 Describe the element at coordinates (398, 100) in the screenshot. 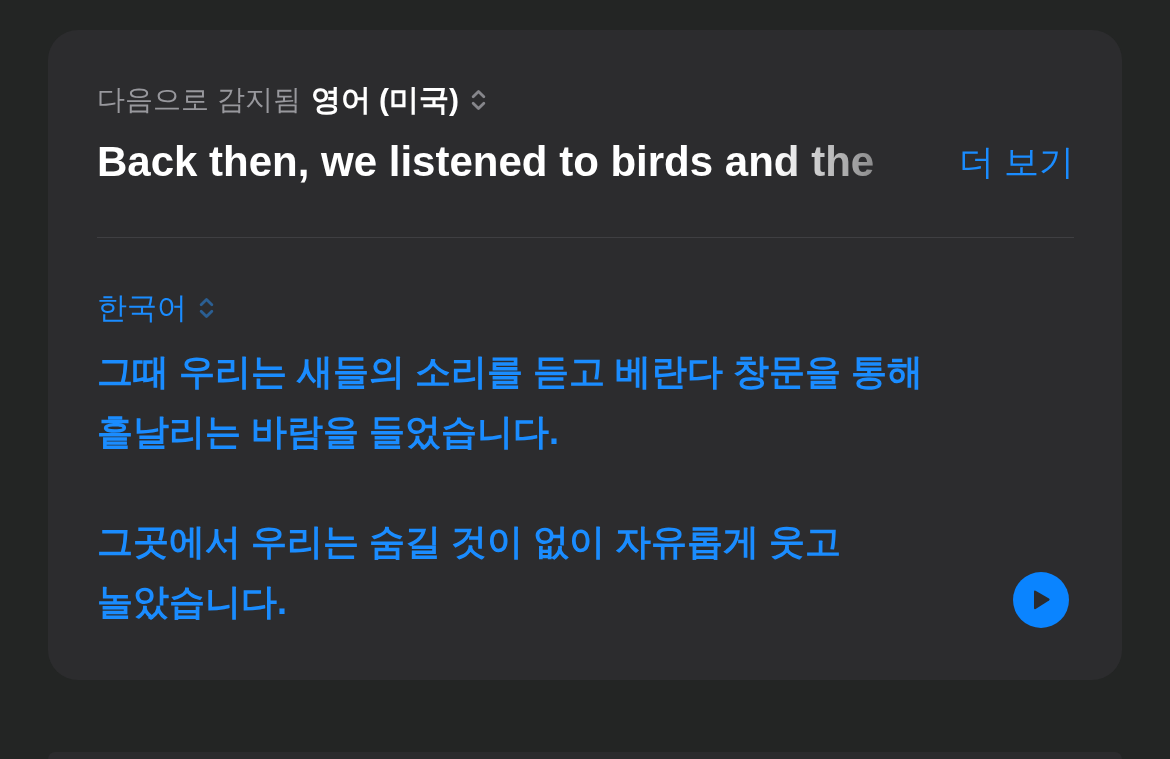

I see `language-picker: 영어 (미국)` at that location.